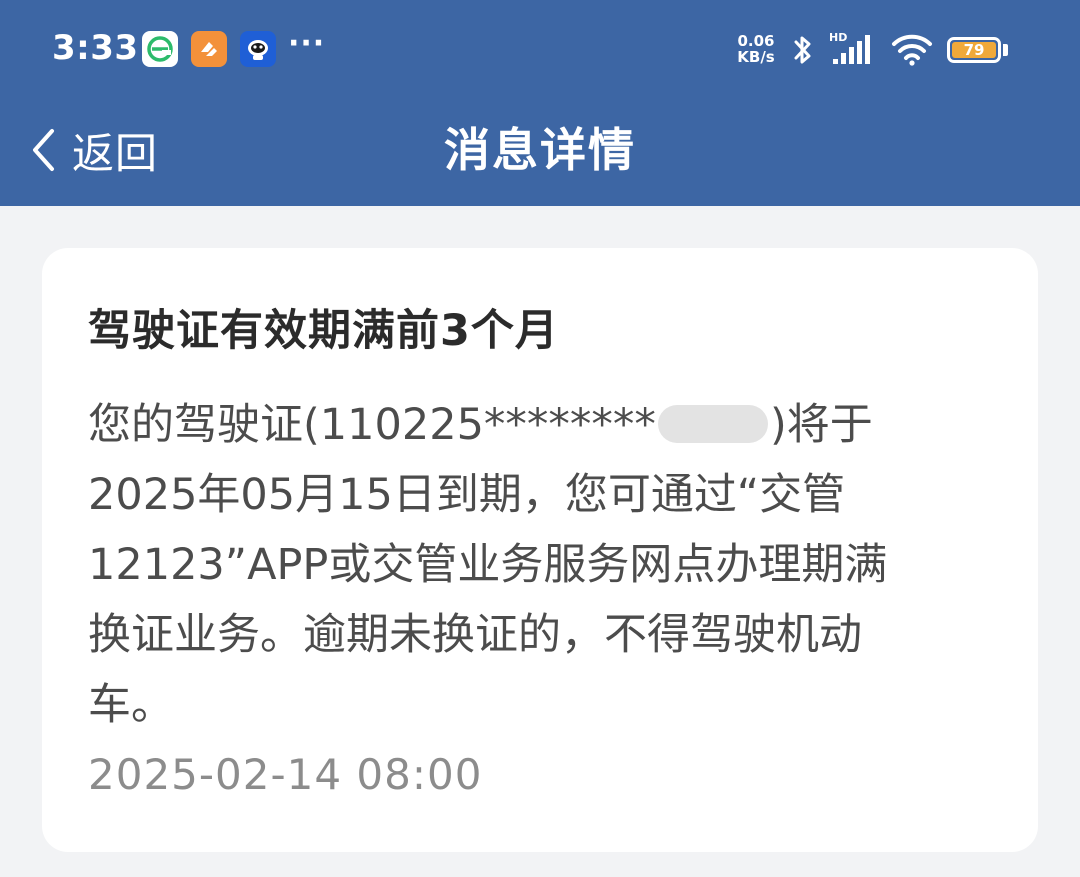 The width and height of the screenshot is (1080, 877). What do you see at coordinates (285, 774) in the screenshot?
I see `message-timestamp: 2025-02-14 08:00` at bounding box center [285, 774].